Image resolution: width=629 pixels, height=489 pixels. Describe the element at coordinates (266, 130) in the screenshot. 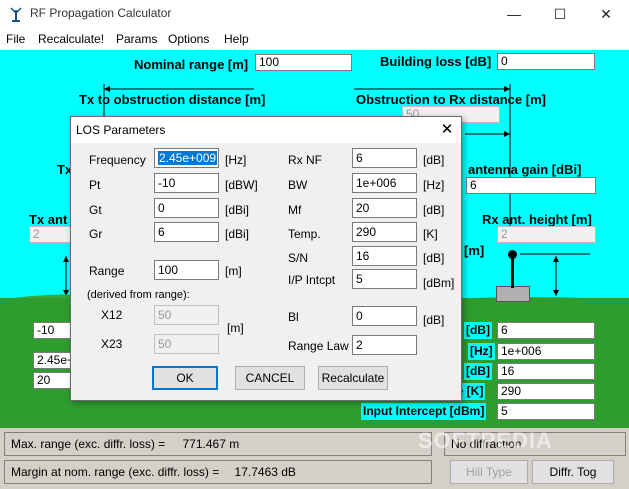

I see `dialog-title-bar: LOS Parameters ✕` at that location.